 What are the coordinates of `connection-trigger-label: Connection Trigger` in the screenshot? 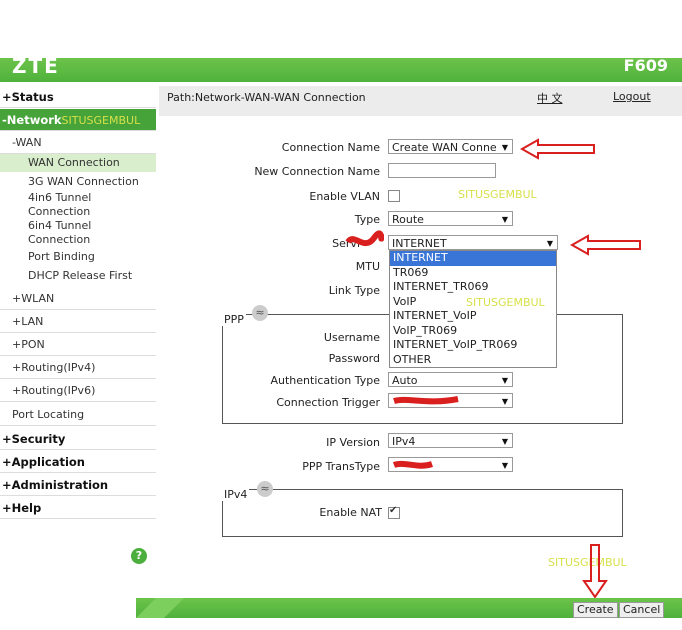 It's located at (328, 402).